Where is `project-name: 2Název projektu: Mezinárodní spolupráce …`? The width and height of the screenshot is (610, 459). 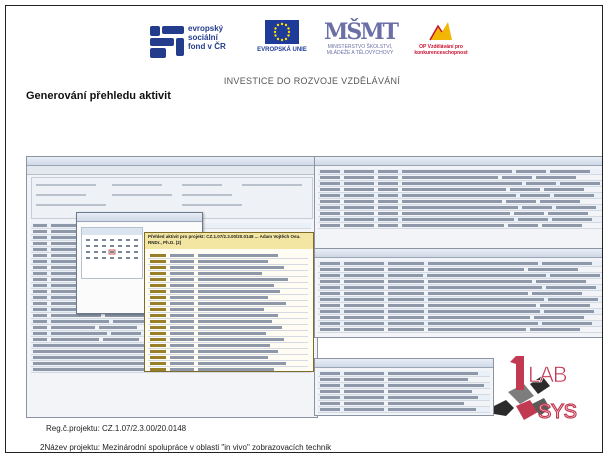
project-name: 2Název projektu: Mezinárodní spolupráce … is located at coordinates (186, 447).